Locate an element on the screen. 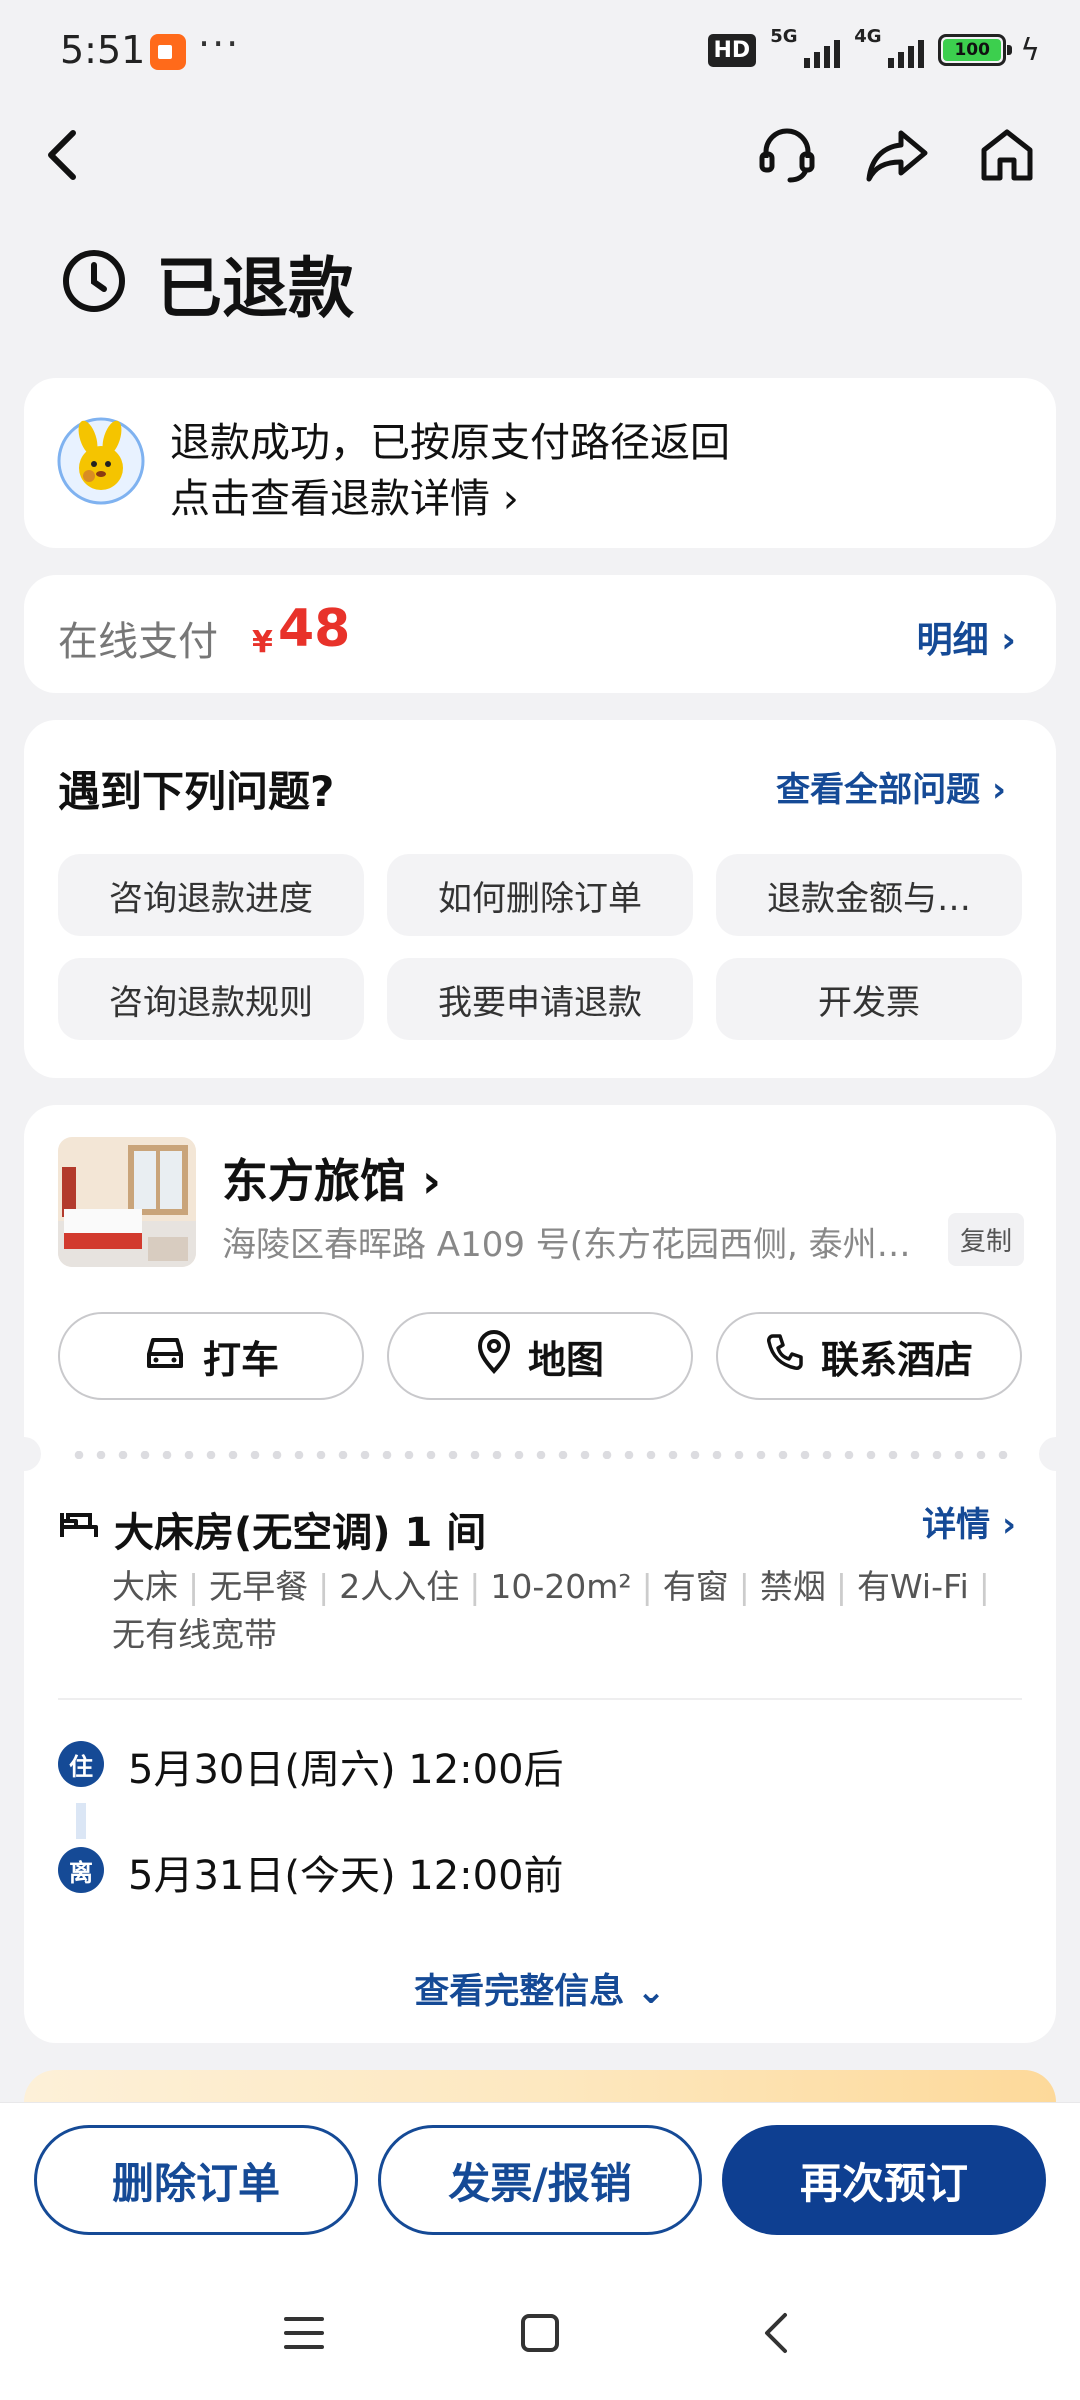  battery-icon: 100 is located at coordinates (975, 50).